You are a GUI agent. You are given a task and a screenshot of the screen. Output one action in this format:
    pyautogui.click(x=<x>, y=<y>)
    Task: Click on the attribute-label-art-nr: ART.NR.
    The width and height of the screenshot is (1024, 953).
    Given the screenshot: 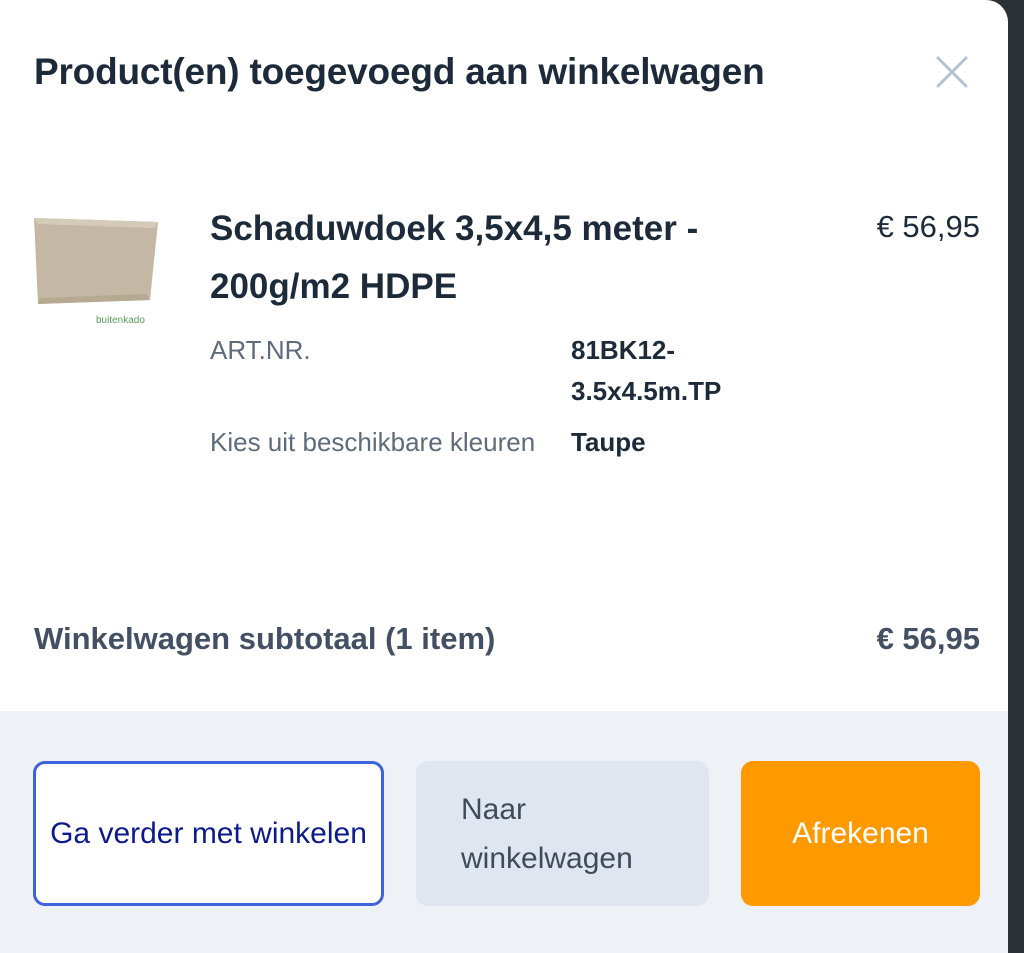 What is the action you would take?
    pyautogui.click(x=260, y=350)
    